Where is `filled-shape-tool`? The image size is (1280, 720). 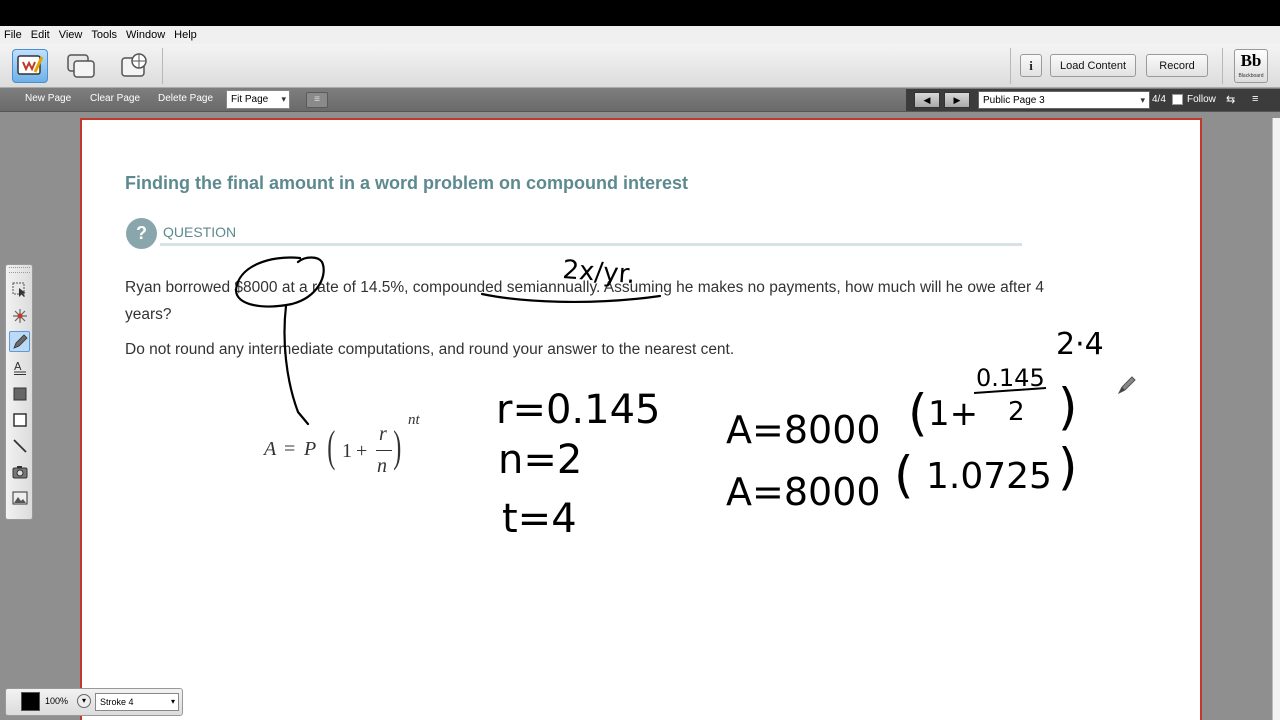
filled-shape-tool is located at coordinates (19, 393).